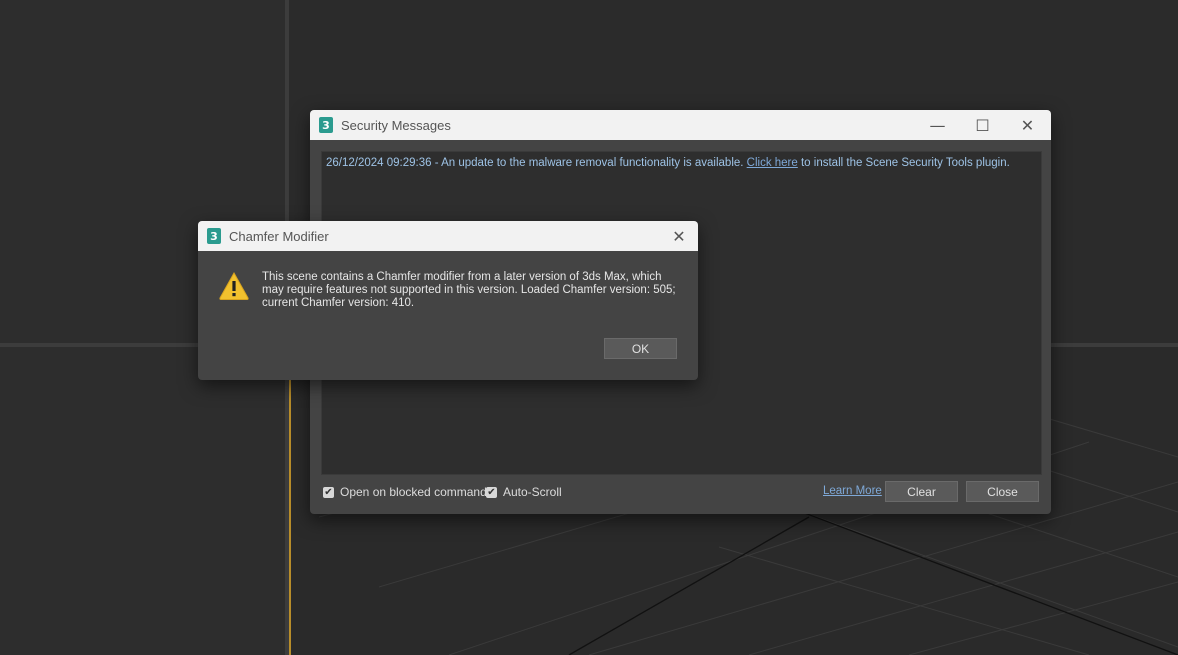  I want to click on close-window-button: ✕, so click(1027, 125).